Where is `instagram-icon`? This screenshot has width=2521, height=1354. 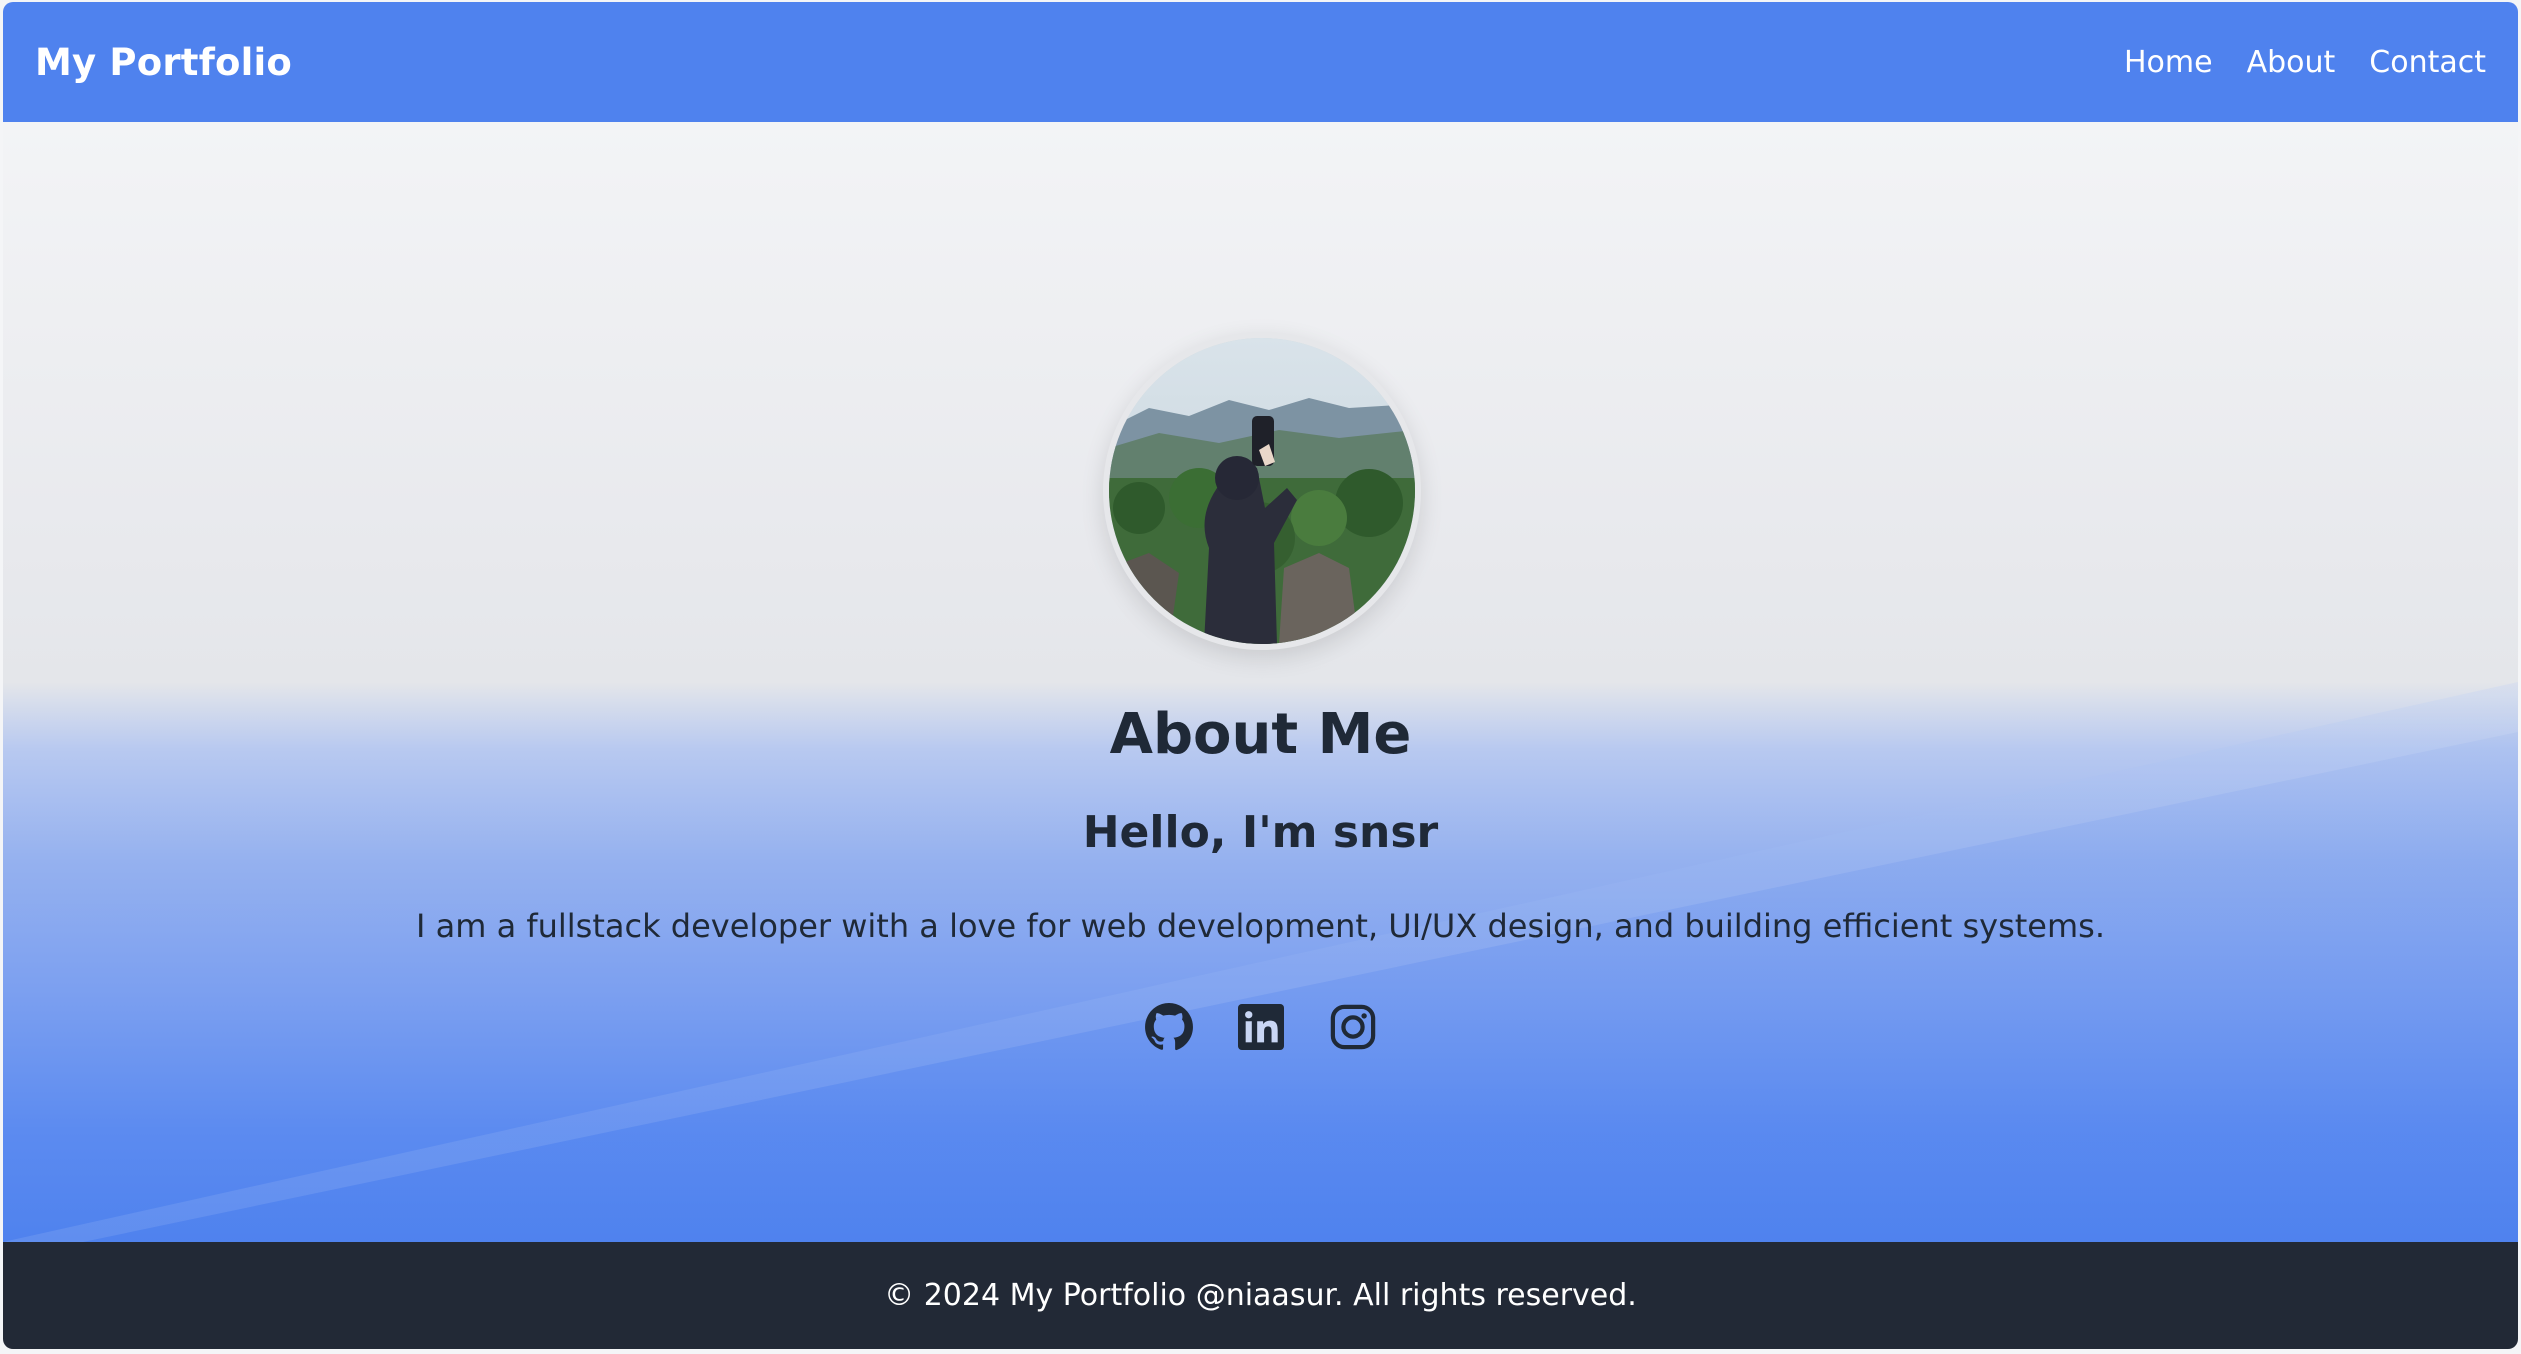 instagram-icon is located at coordinates (1352, 1027).